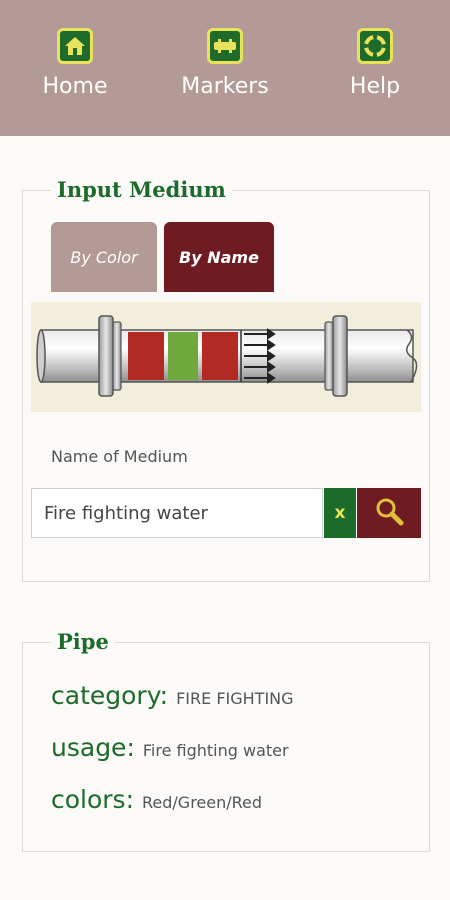 This screenshot has width=450, height=900. Describe the element at coordinates (235, 698) in the screenshot. I see `category-value: FIRE FIGHTING` at that location.